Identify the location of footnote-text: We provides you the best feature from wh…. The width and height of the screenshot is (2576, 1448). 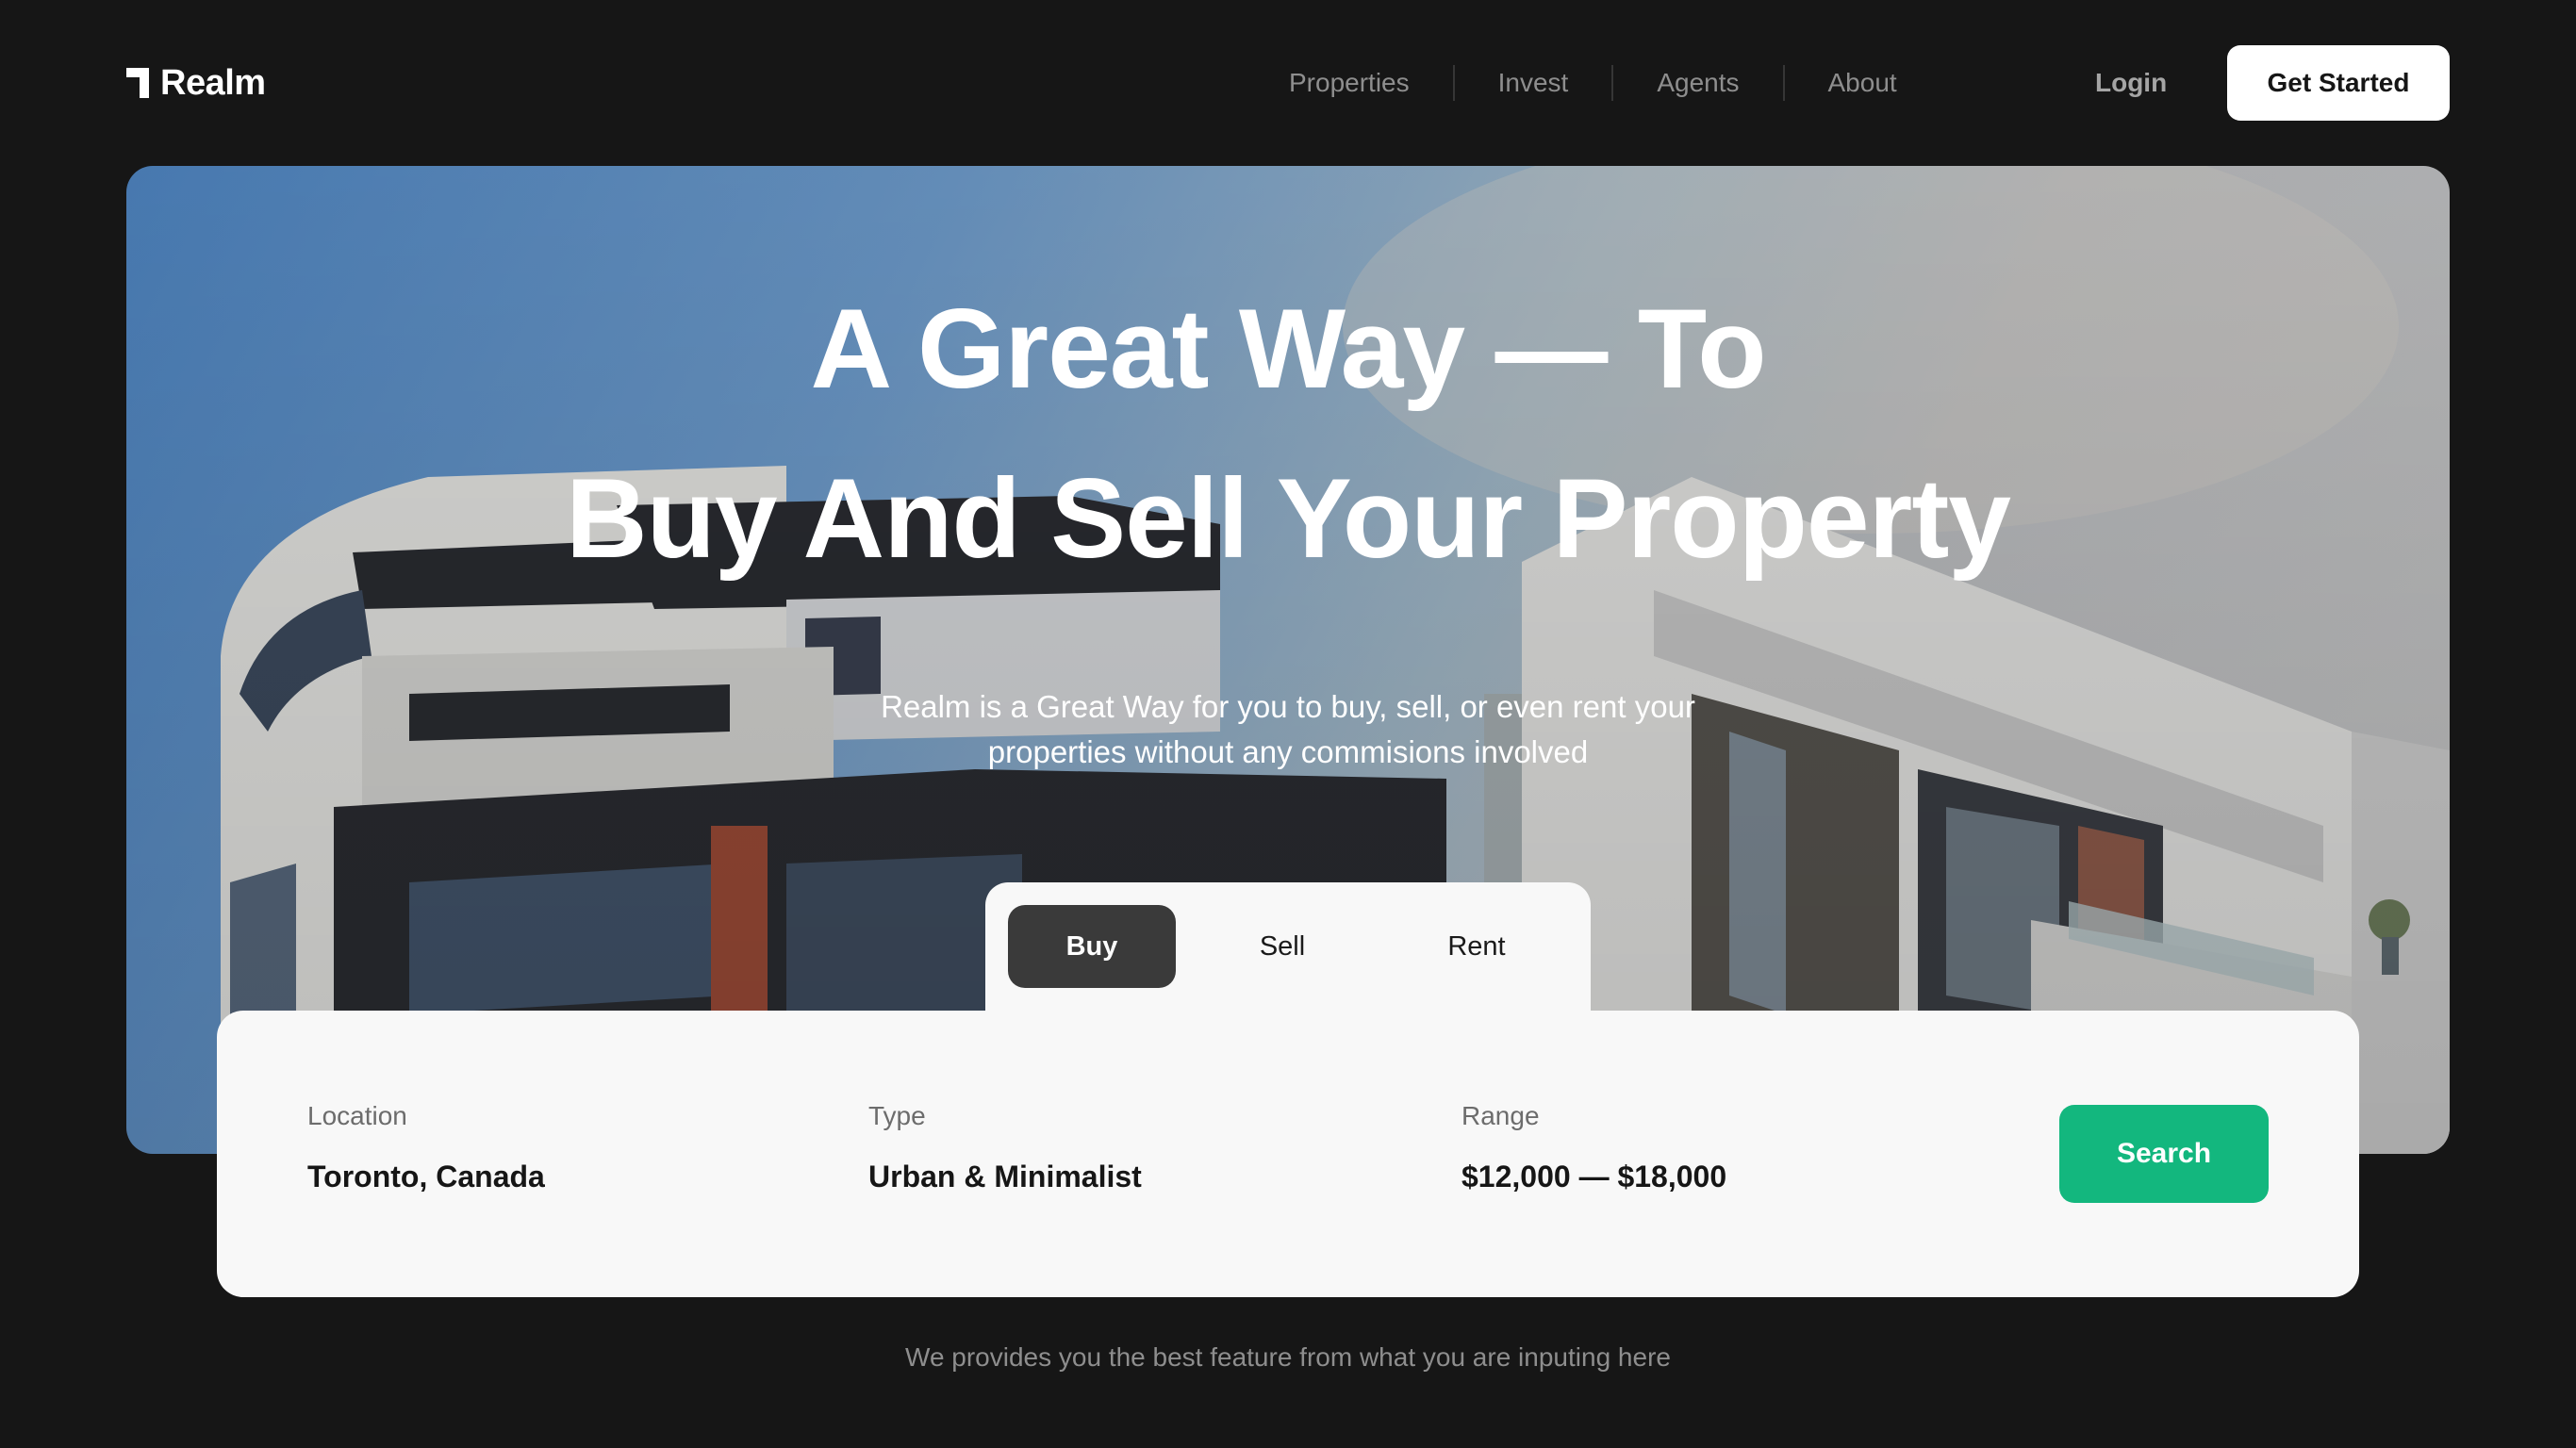
(1288, 1357).